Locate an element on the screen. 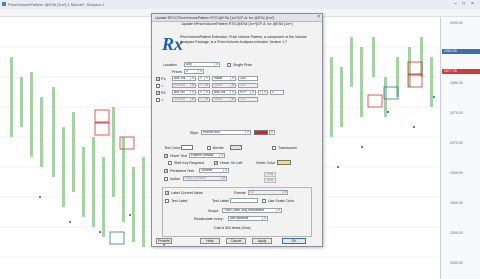  row-p2-field-a: Bid Vol ▾ is located at coordinates (184, 92).